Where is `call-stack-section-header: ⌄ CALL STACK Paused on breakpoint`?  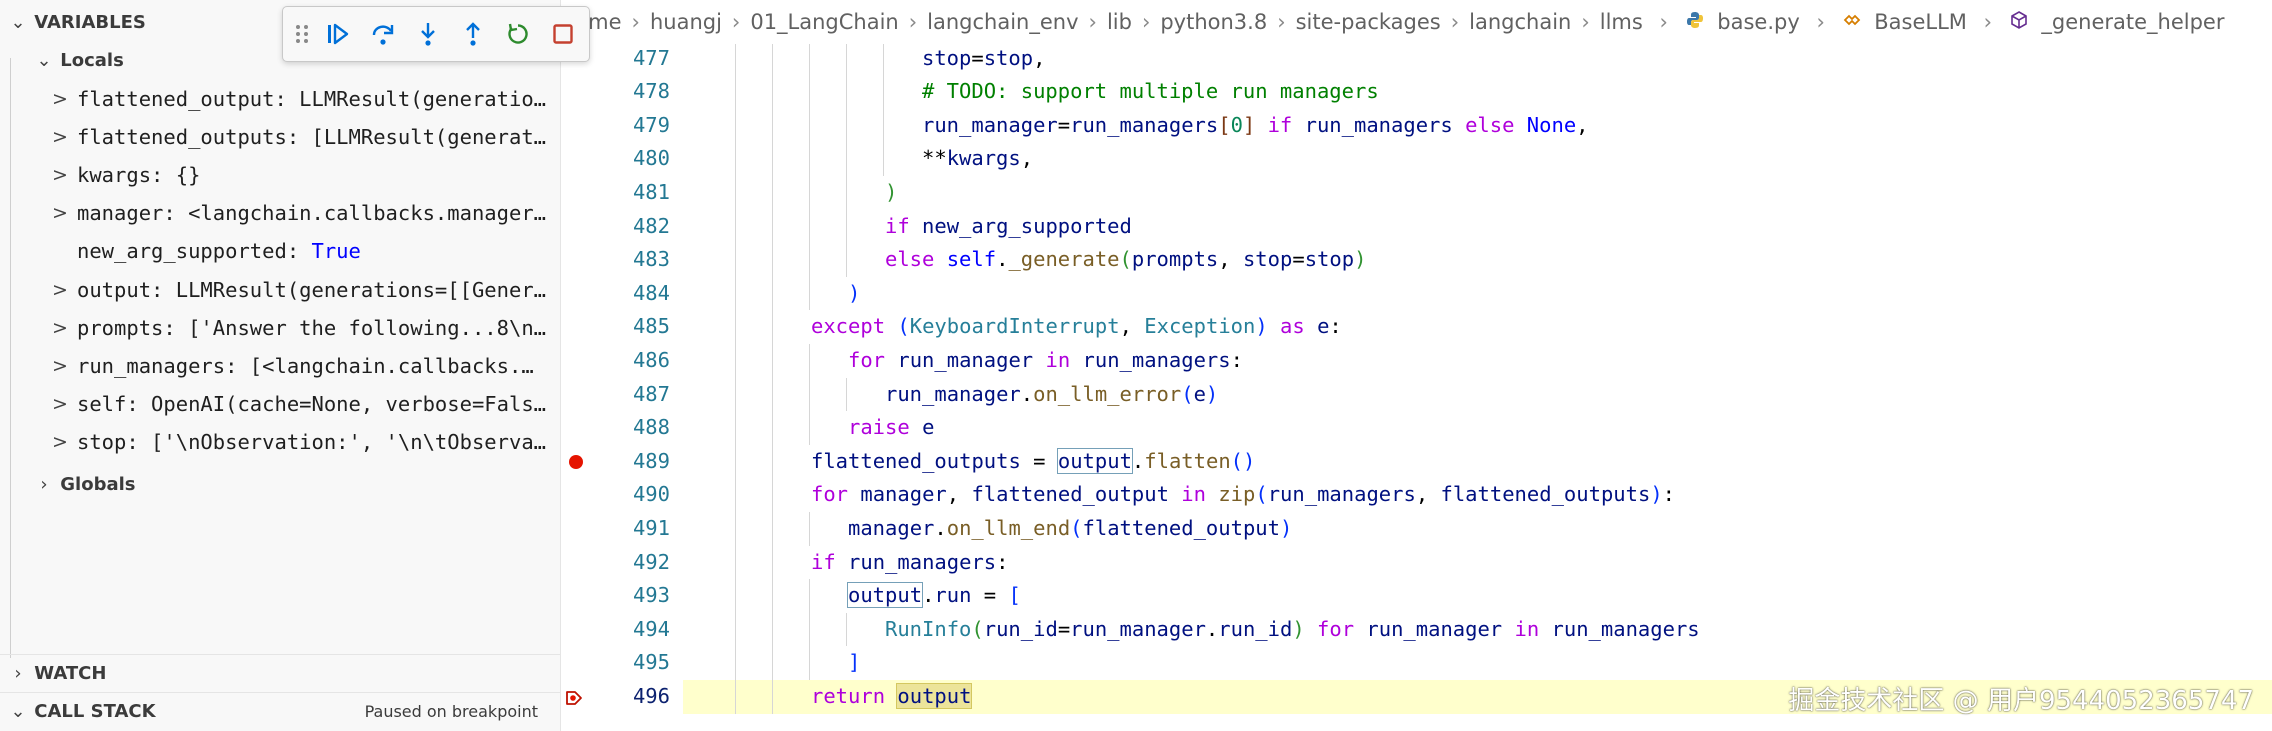
call-stack-section-header: ⌄ CALL STACK Paused on breakpoint is located at coordinates (280, 711).